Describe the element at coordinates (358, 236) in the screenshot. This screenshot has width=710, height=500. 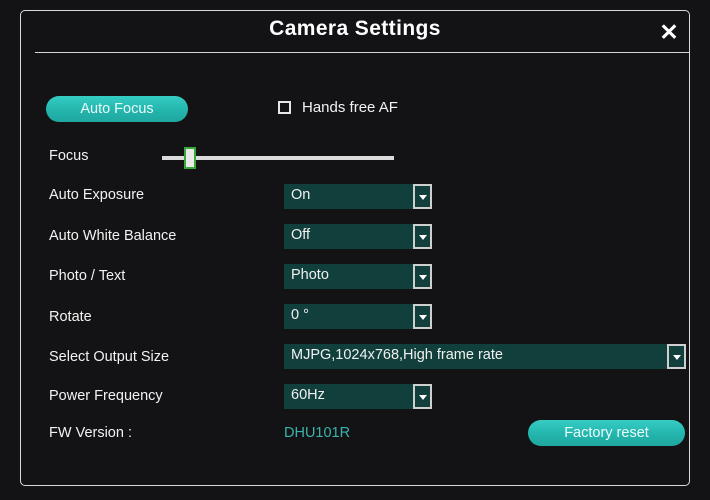
I see `auto-white-balance-dropdown: Off` at that location.